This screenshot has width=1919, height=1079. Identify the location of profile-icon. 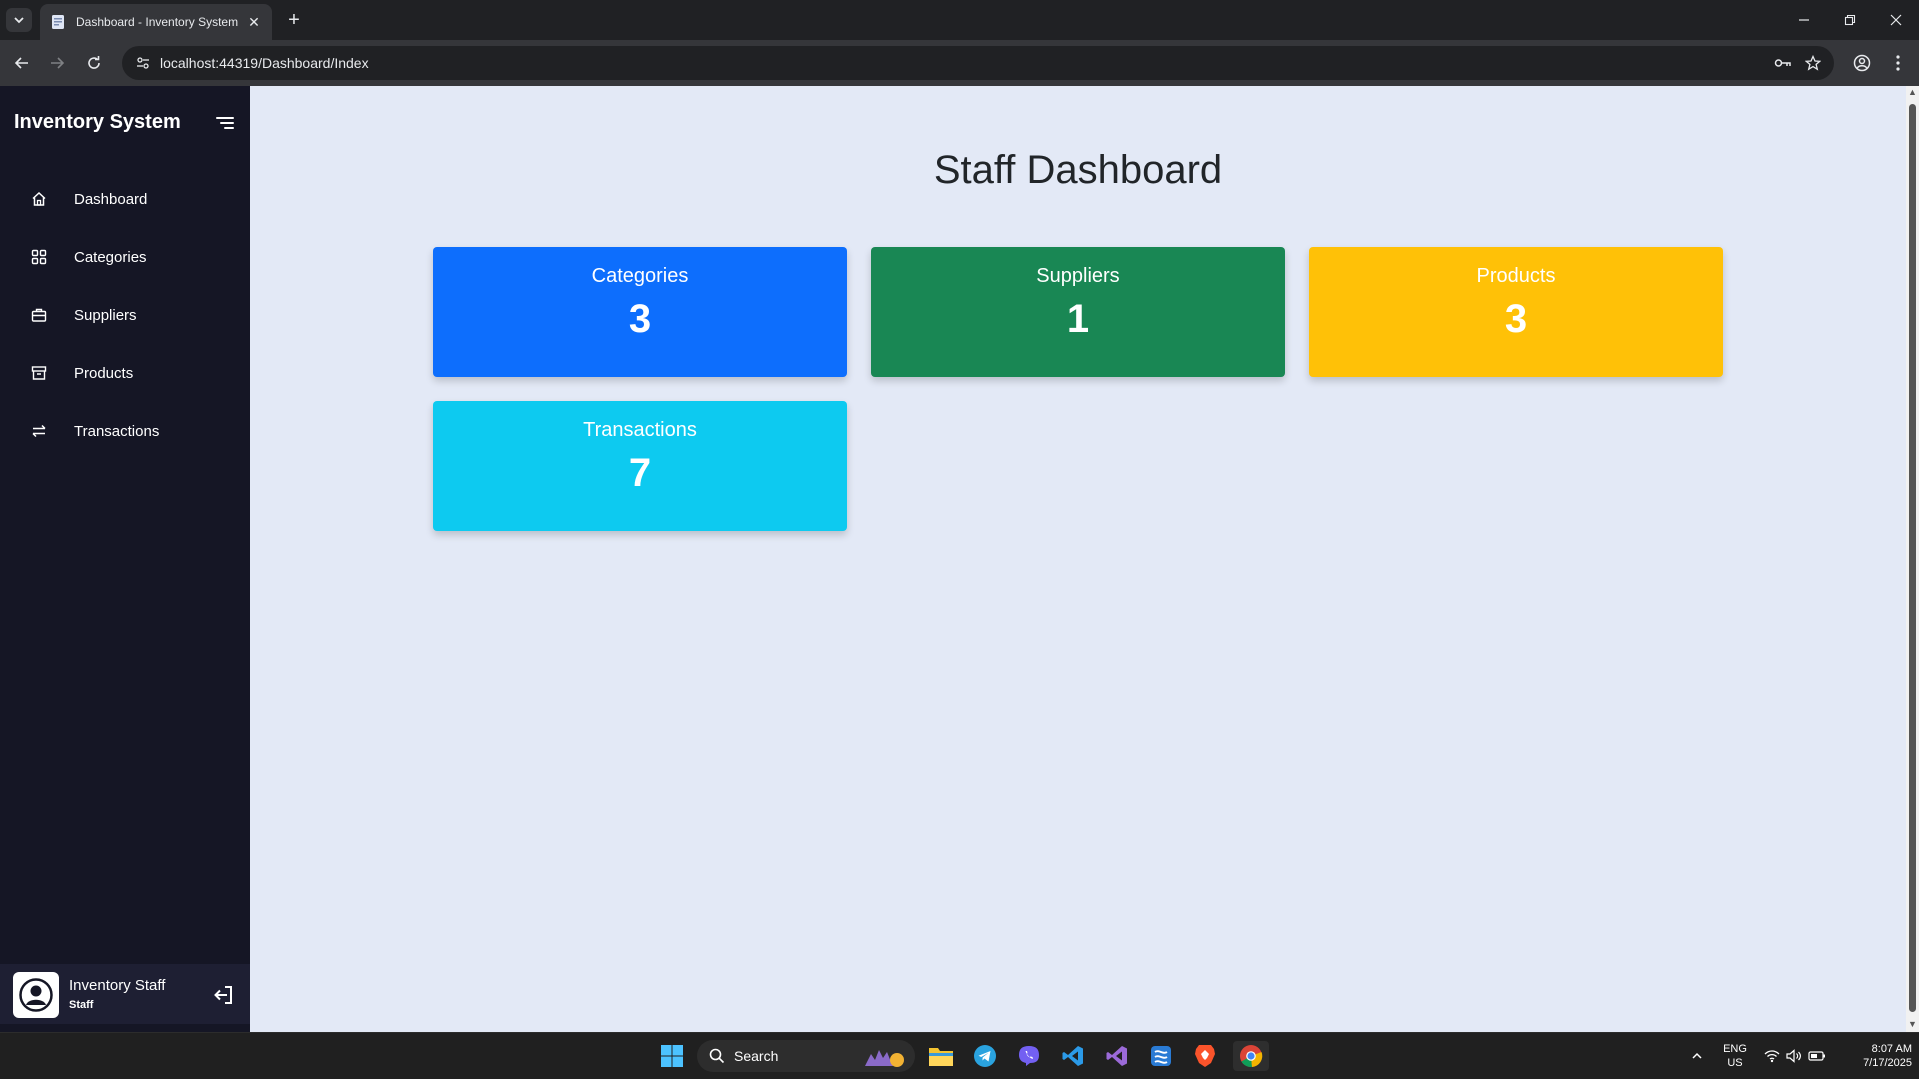
(1862, 63).